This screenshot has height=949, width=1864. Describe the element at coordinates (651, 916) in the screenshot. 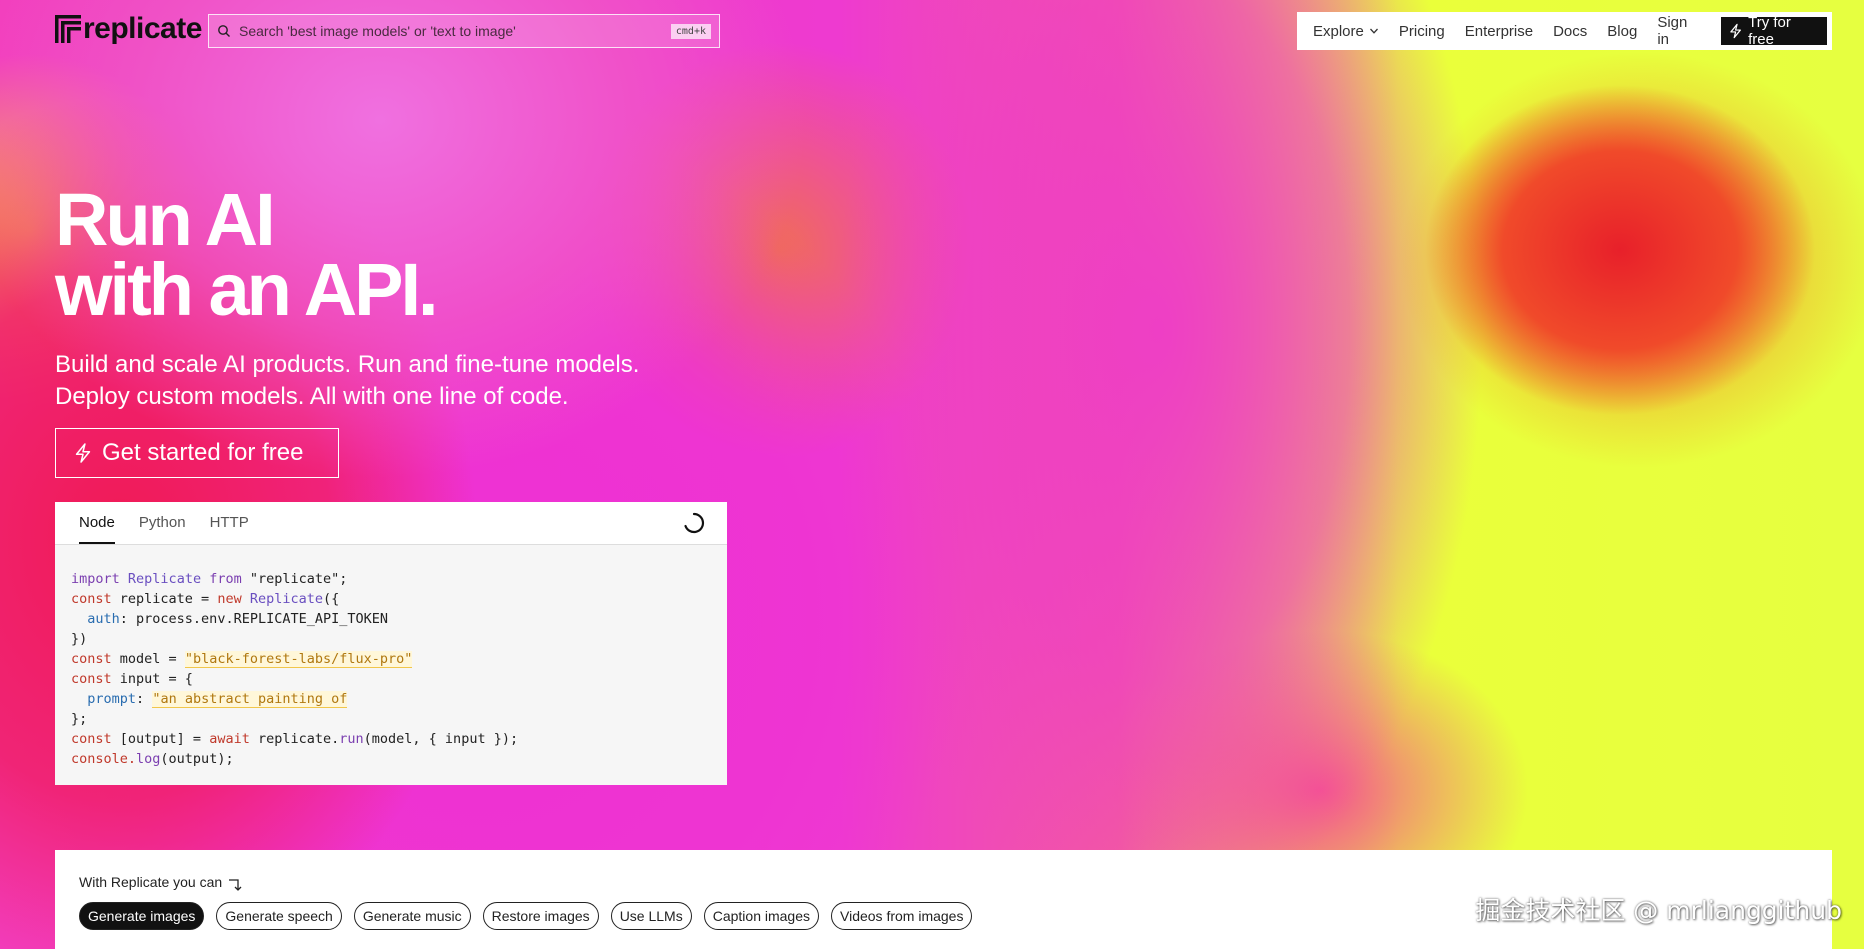

I see `chip-use-llms: Use LLMs` at that location.